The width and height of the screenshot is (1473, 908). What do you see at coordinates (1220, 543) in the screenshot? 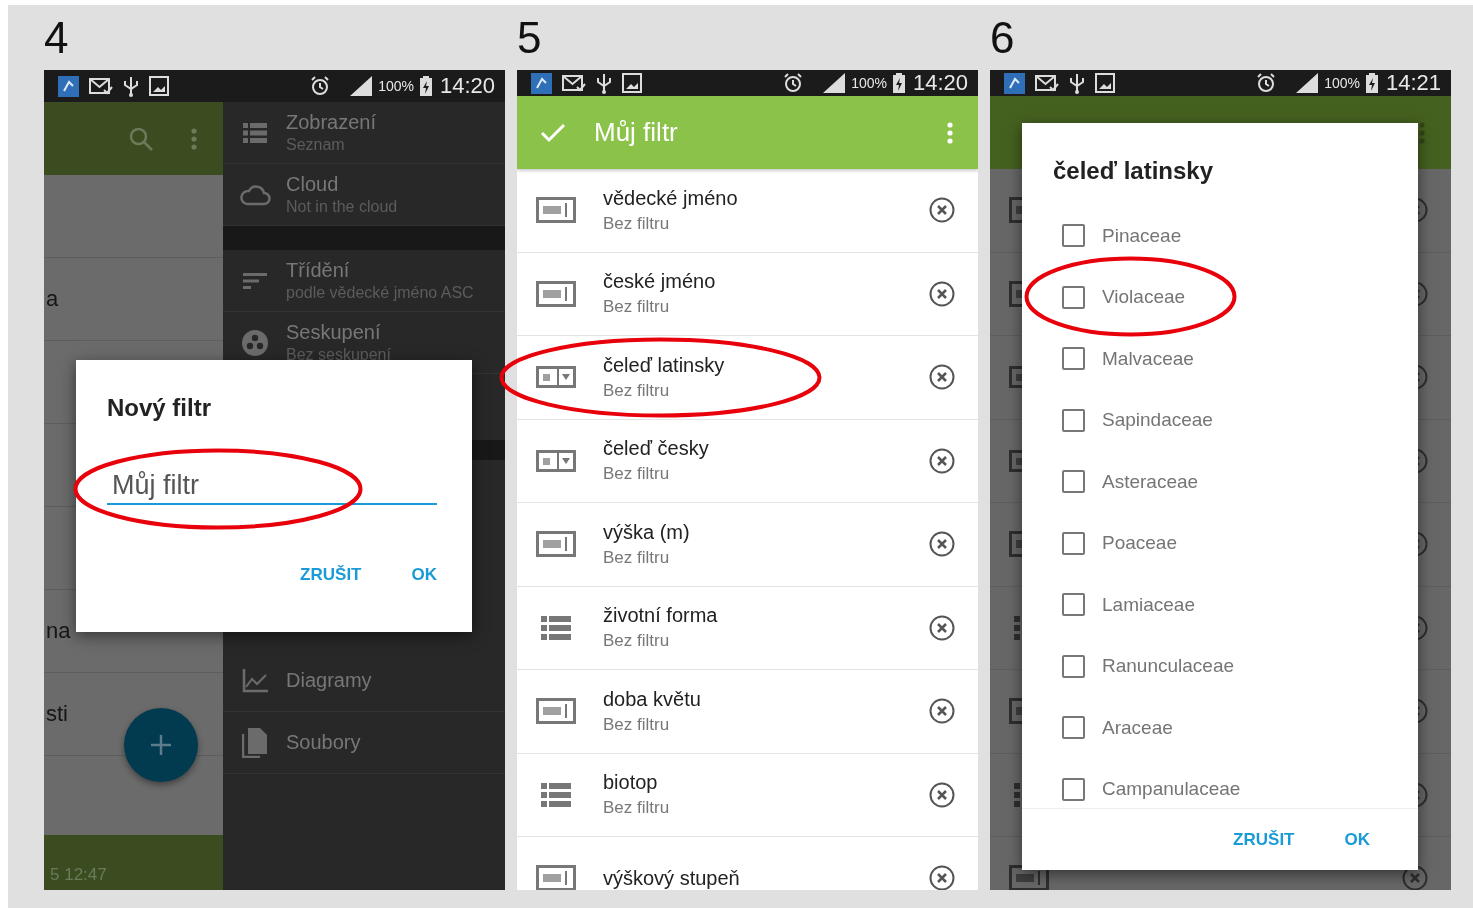
I see `option-row: Poaceae` at bounding box center [1220, 543].